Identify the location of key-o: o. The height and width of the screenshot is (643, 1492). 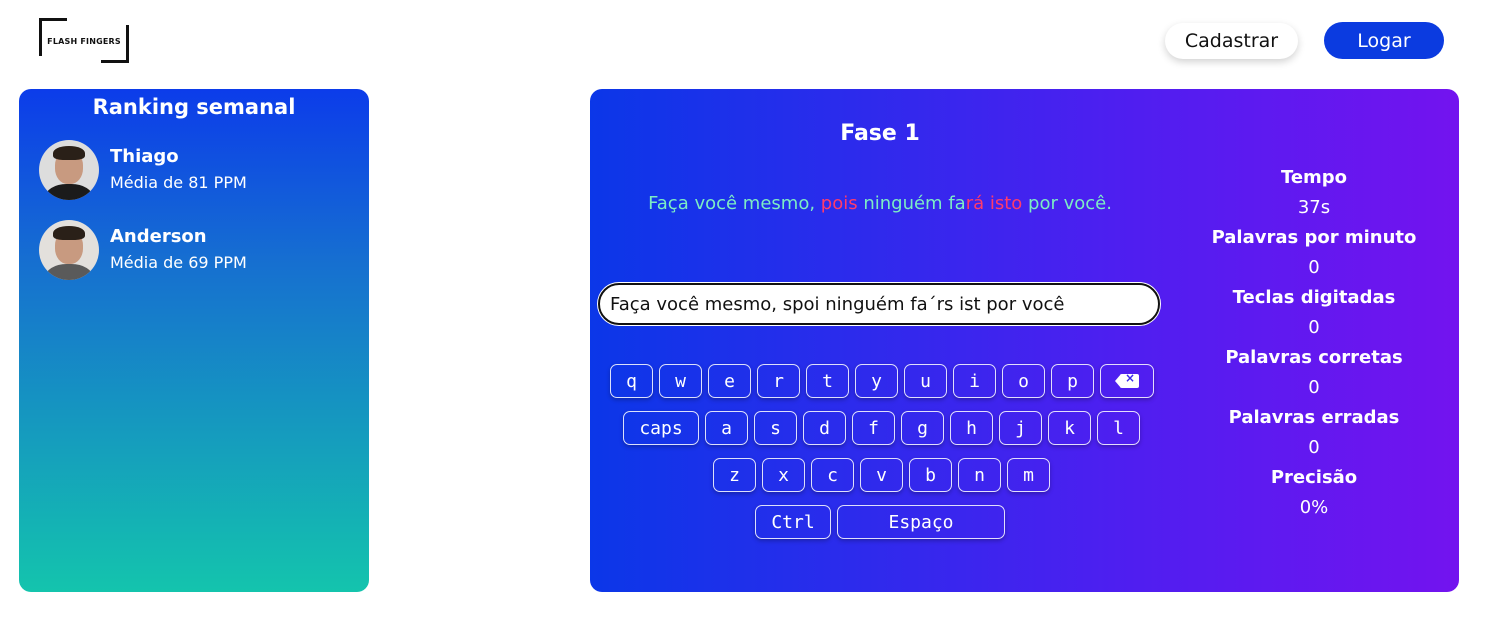
(1023, 381).